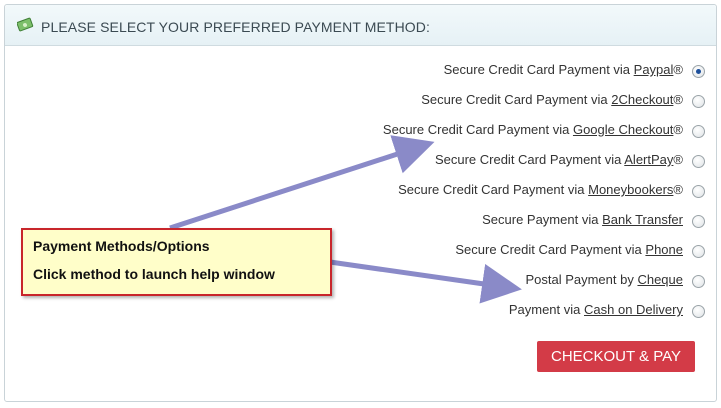 The width and height of the screenshot is (721, 408). I want to click on payment-option-label: Secure Credit Card Payment via Paypal®, so click(563, 69).